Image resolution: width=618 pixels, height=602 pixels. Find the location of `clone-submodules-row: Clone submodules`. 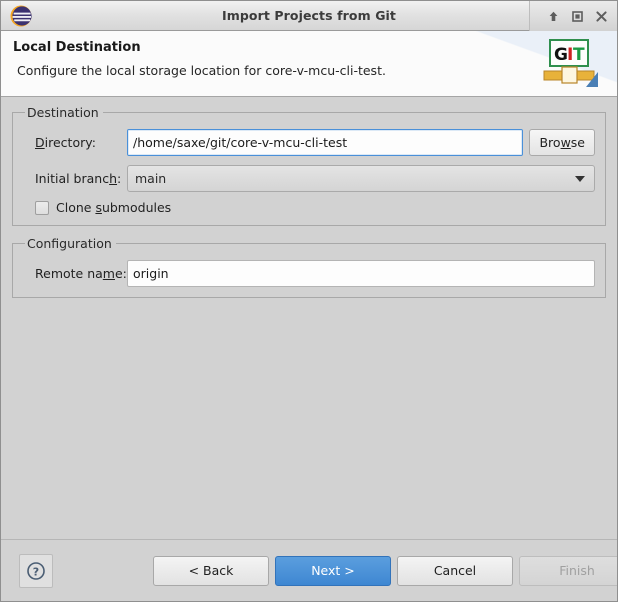

clone-submodules-row: Clone submodules is located at coordinates (309, 207).